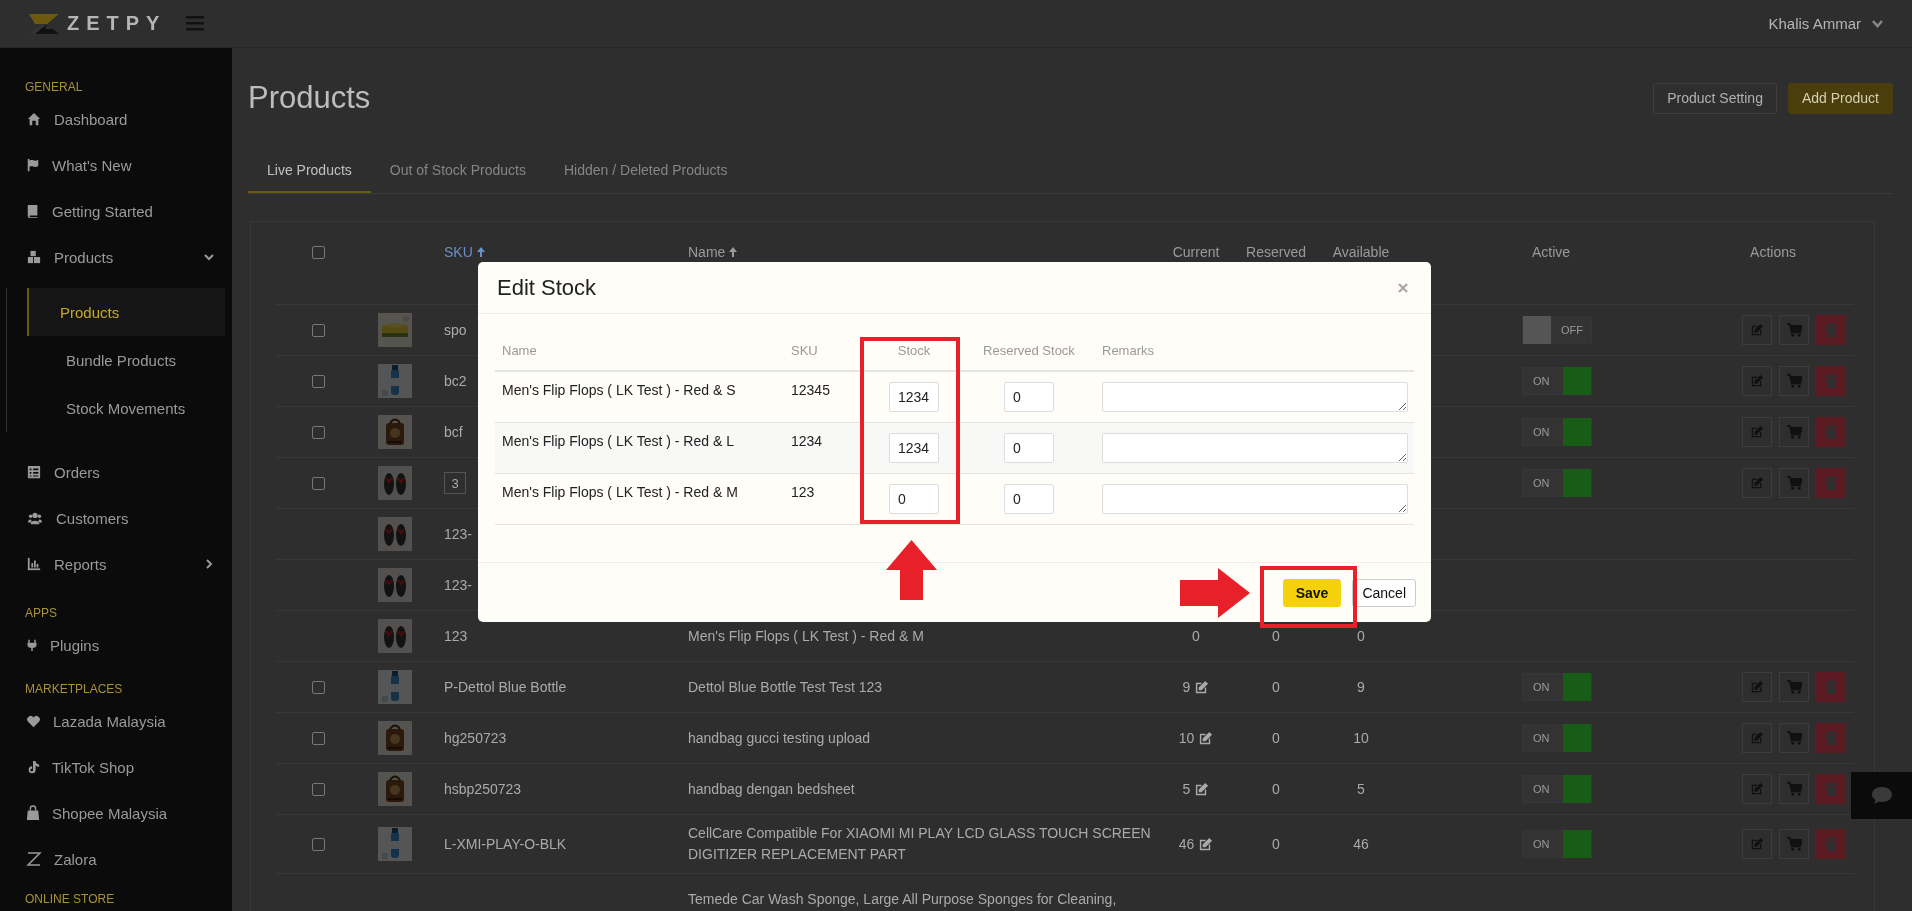 Image resolution: width=1912 pixels, height=911 pixels. What do you see at coordinates (116, 257) in the screenshot?
I see `sidebar-item: Products` at bounding box center [116, 257].